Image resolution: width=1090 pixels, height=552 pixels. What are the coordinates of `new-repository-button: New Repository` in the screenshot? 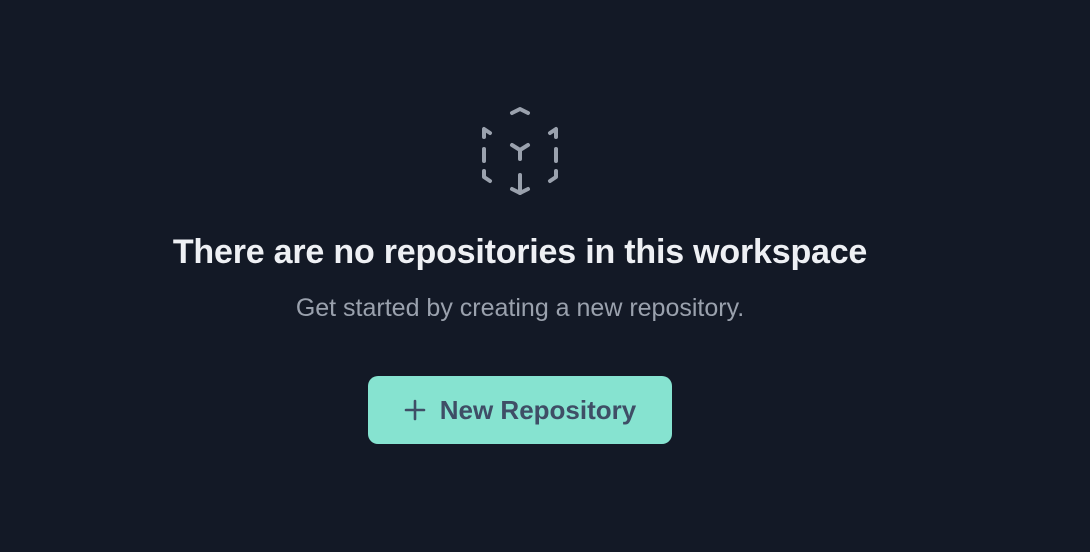 It's located at (520, 410).